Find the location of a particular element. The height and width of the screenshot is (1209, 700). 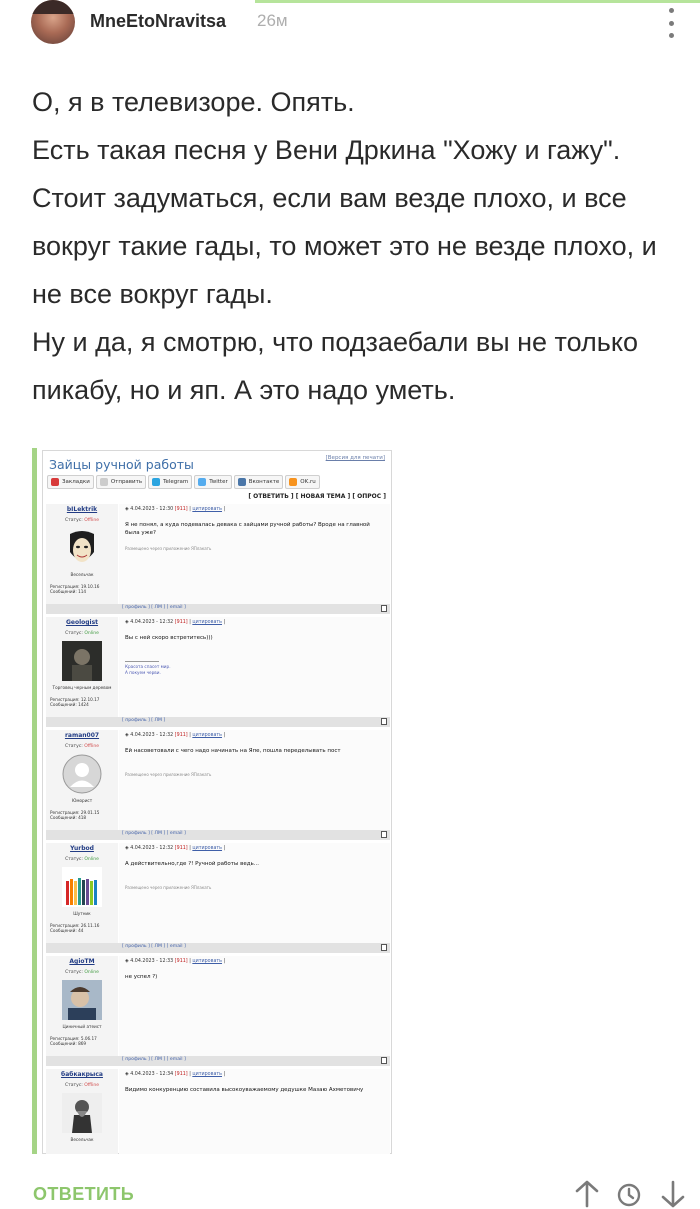

share-label: Закладки is located at coordinates (76, 482).